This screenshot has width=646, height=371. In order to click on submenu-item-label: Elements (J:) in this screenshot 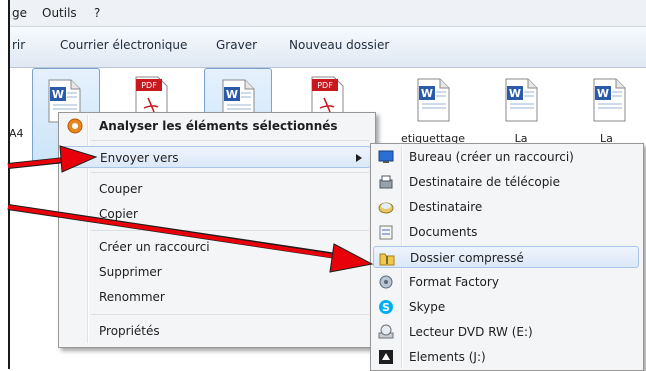, I will do `click(447, 357)`.